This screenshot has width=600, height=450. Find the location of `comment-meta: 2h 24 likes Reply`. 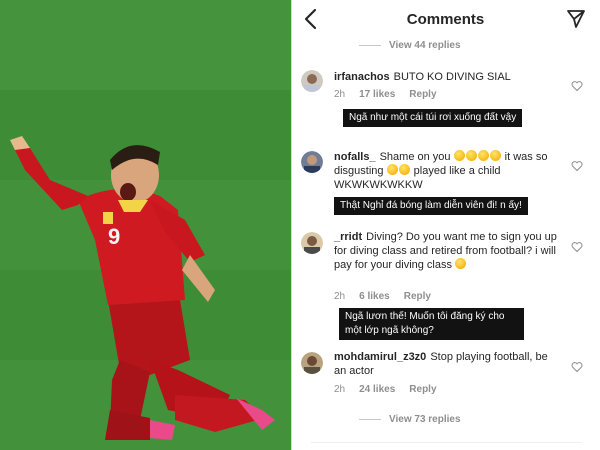

comment-meta: 2h 24 likes Reply is located at coordinates (392, 389).